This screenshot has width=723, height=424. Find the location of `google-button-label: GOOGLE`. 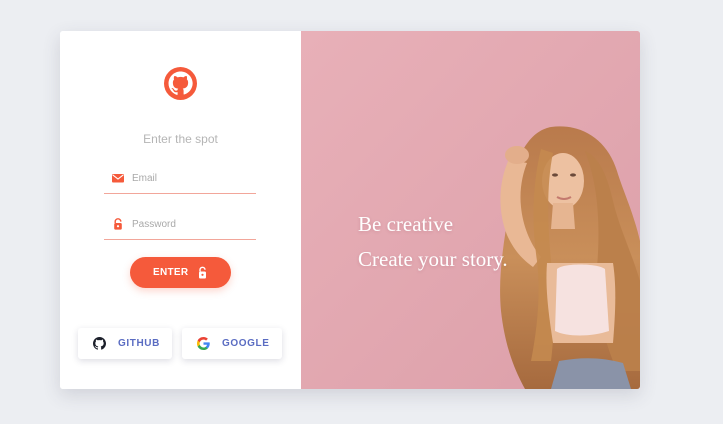

google-button-label: GOOGLE is located at coordinates (246, 343).